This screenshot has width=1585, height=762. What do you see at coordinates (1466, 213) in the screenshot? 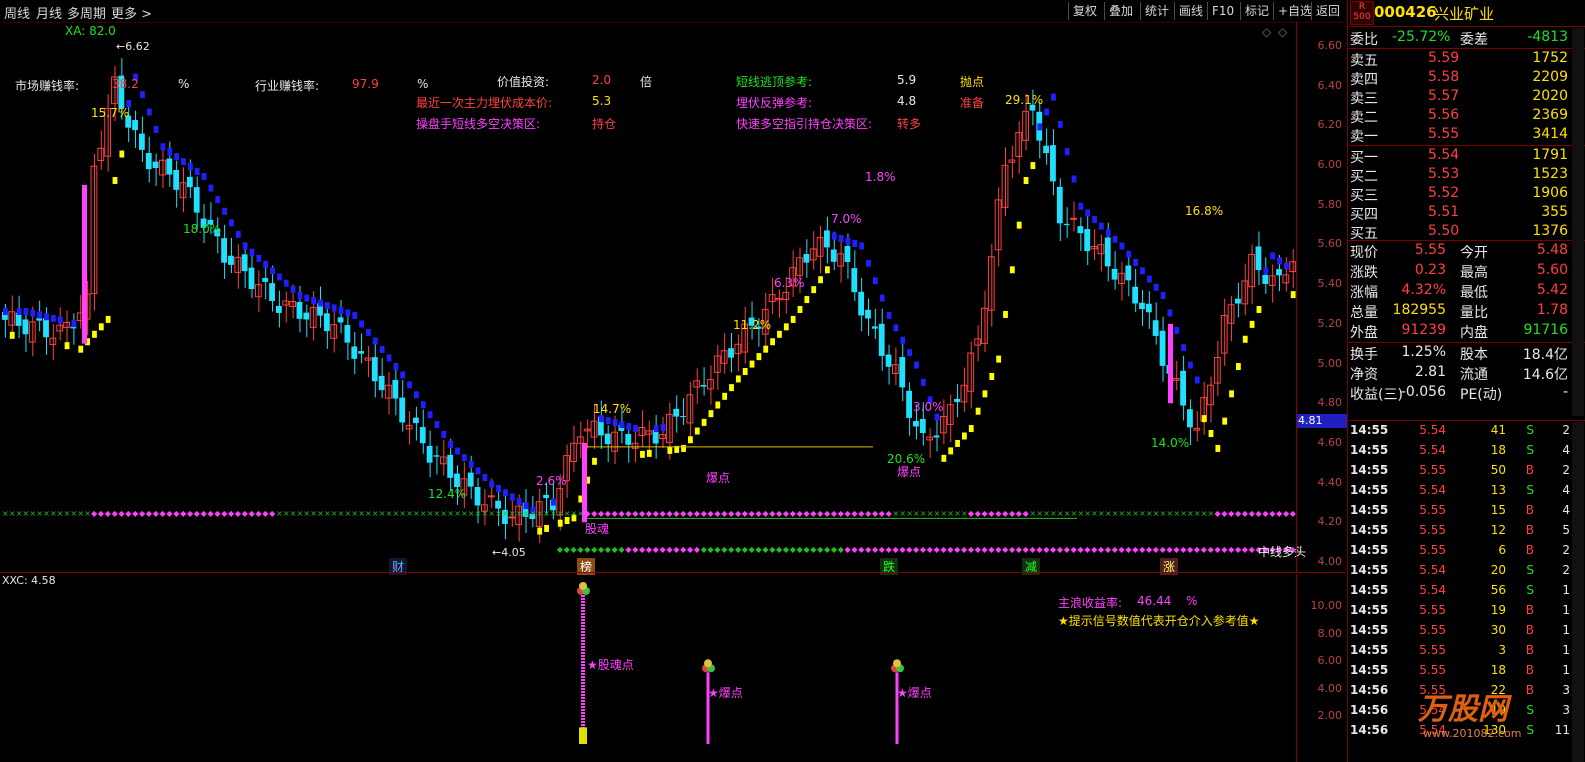
I see `order-book-row: 买四 5.51 355` at bounding box center [1466, 213].